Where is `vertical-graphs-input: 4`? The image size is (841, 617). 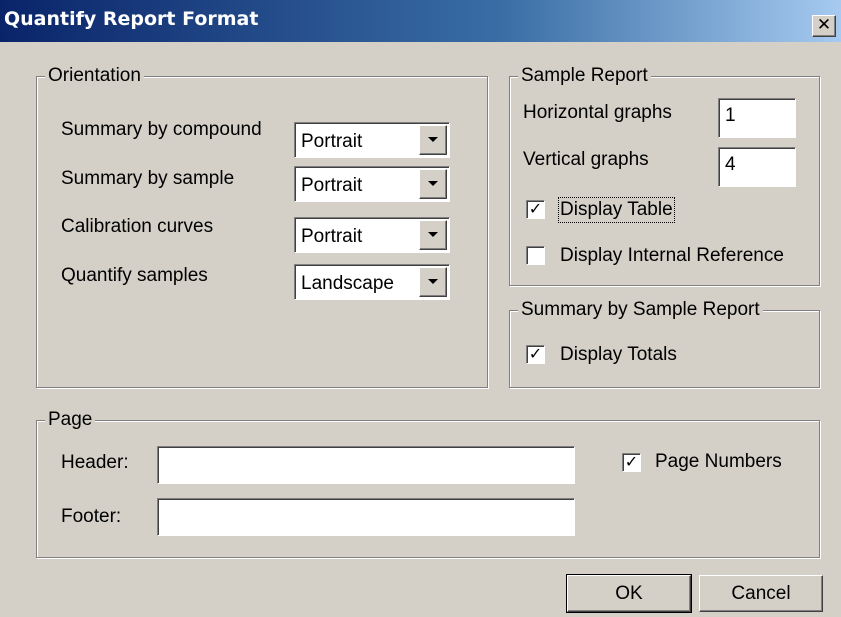 vertical-graphs-input: 4 is located at coordinates (757, 167).